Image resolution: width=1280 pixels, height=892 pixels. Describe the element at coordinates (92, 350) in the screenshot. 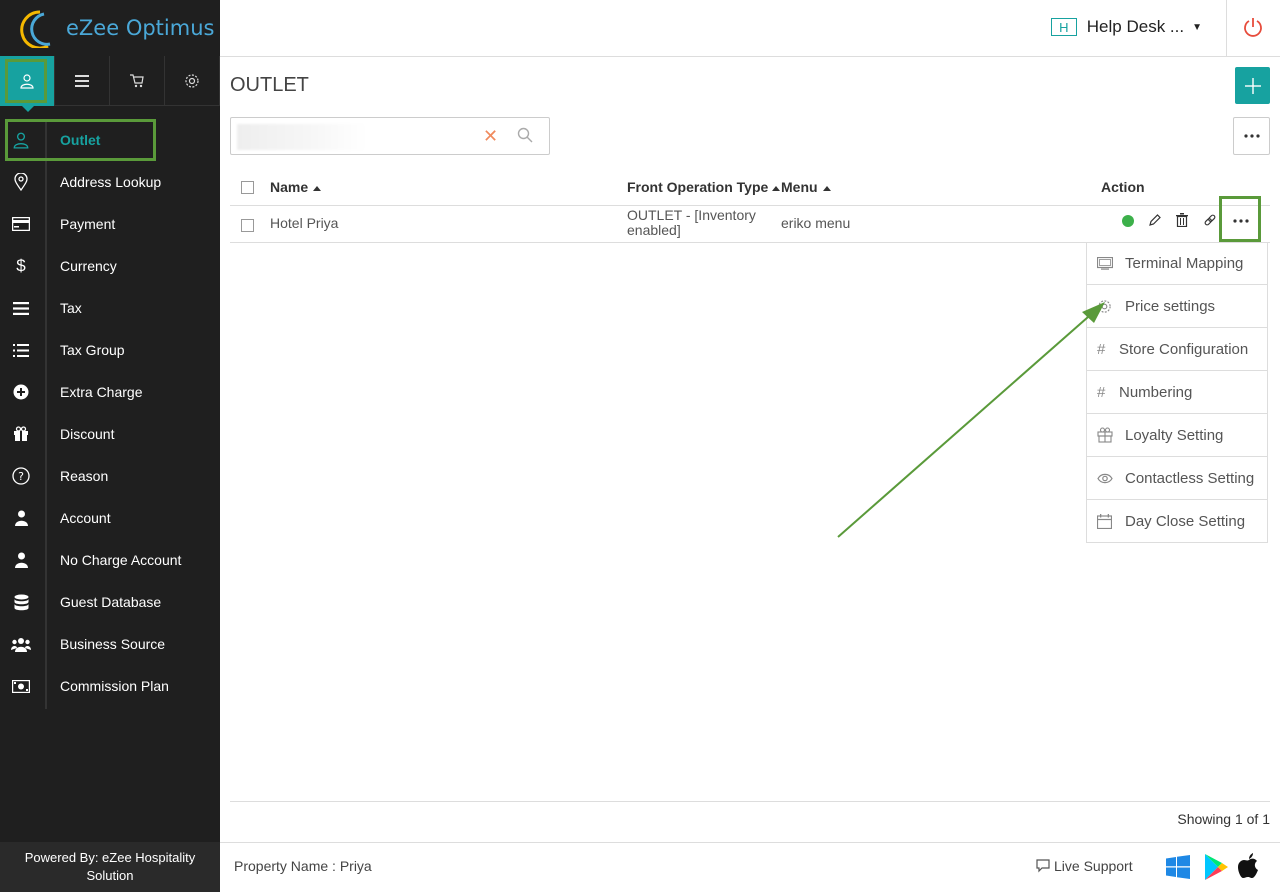

I see `sidebar-item-label: Tax Group` at that location.